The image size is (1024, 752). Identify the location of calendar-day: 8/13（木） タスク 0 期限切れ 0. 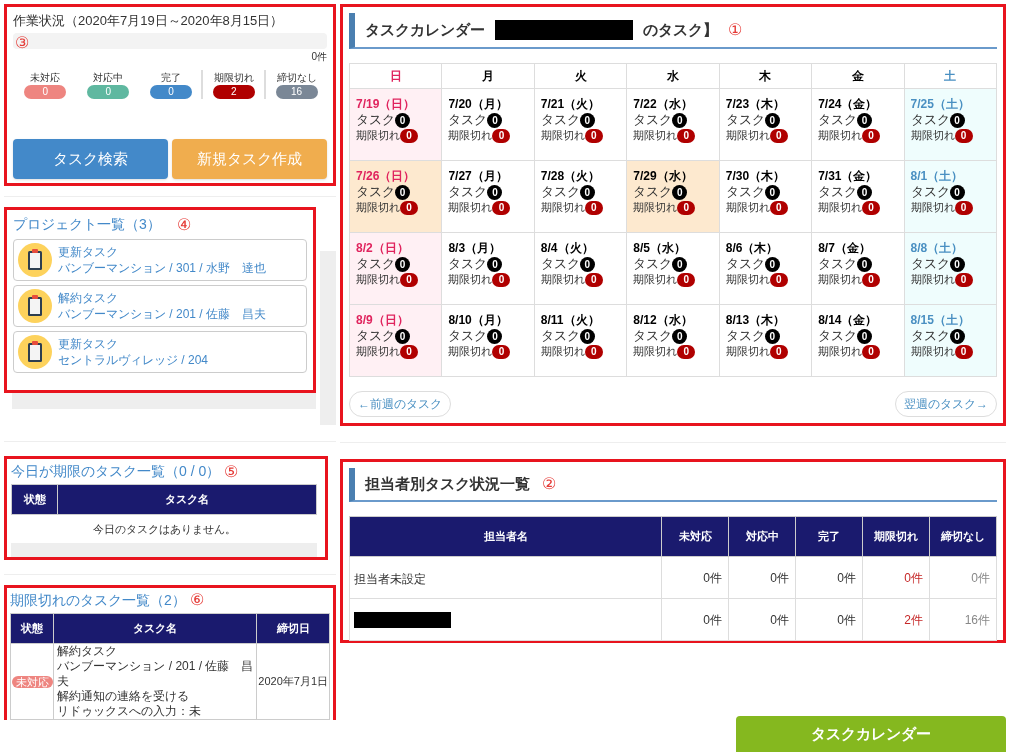
(766, 341).